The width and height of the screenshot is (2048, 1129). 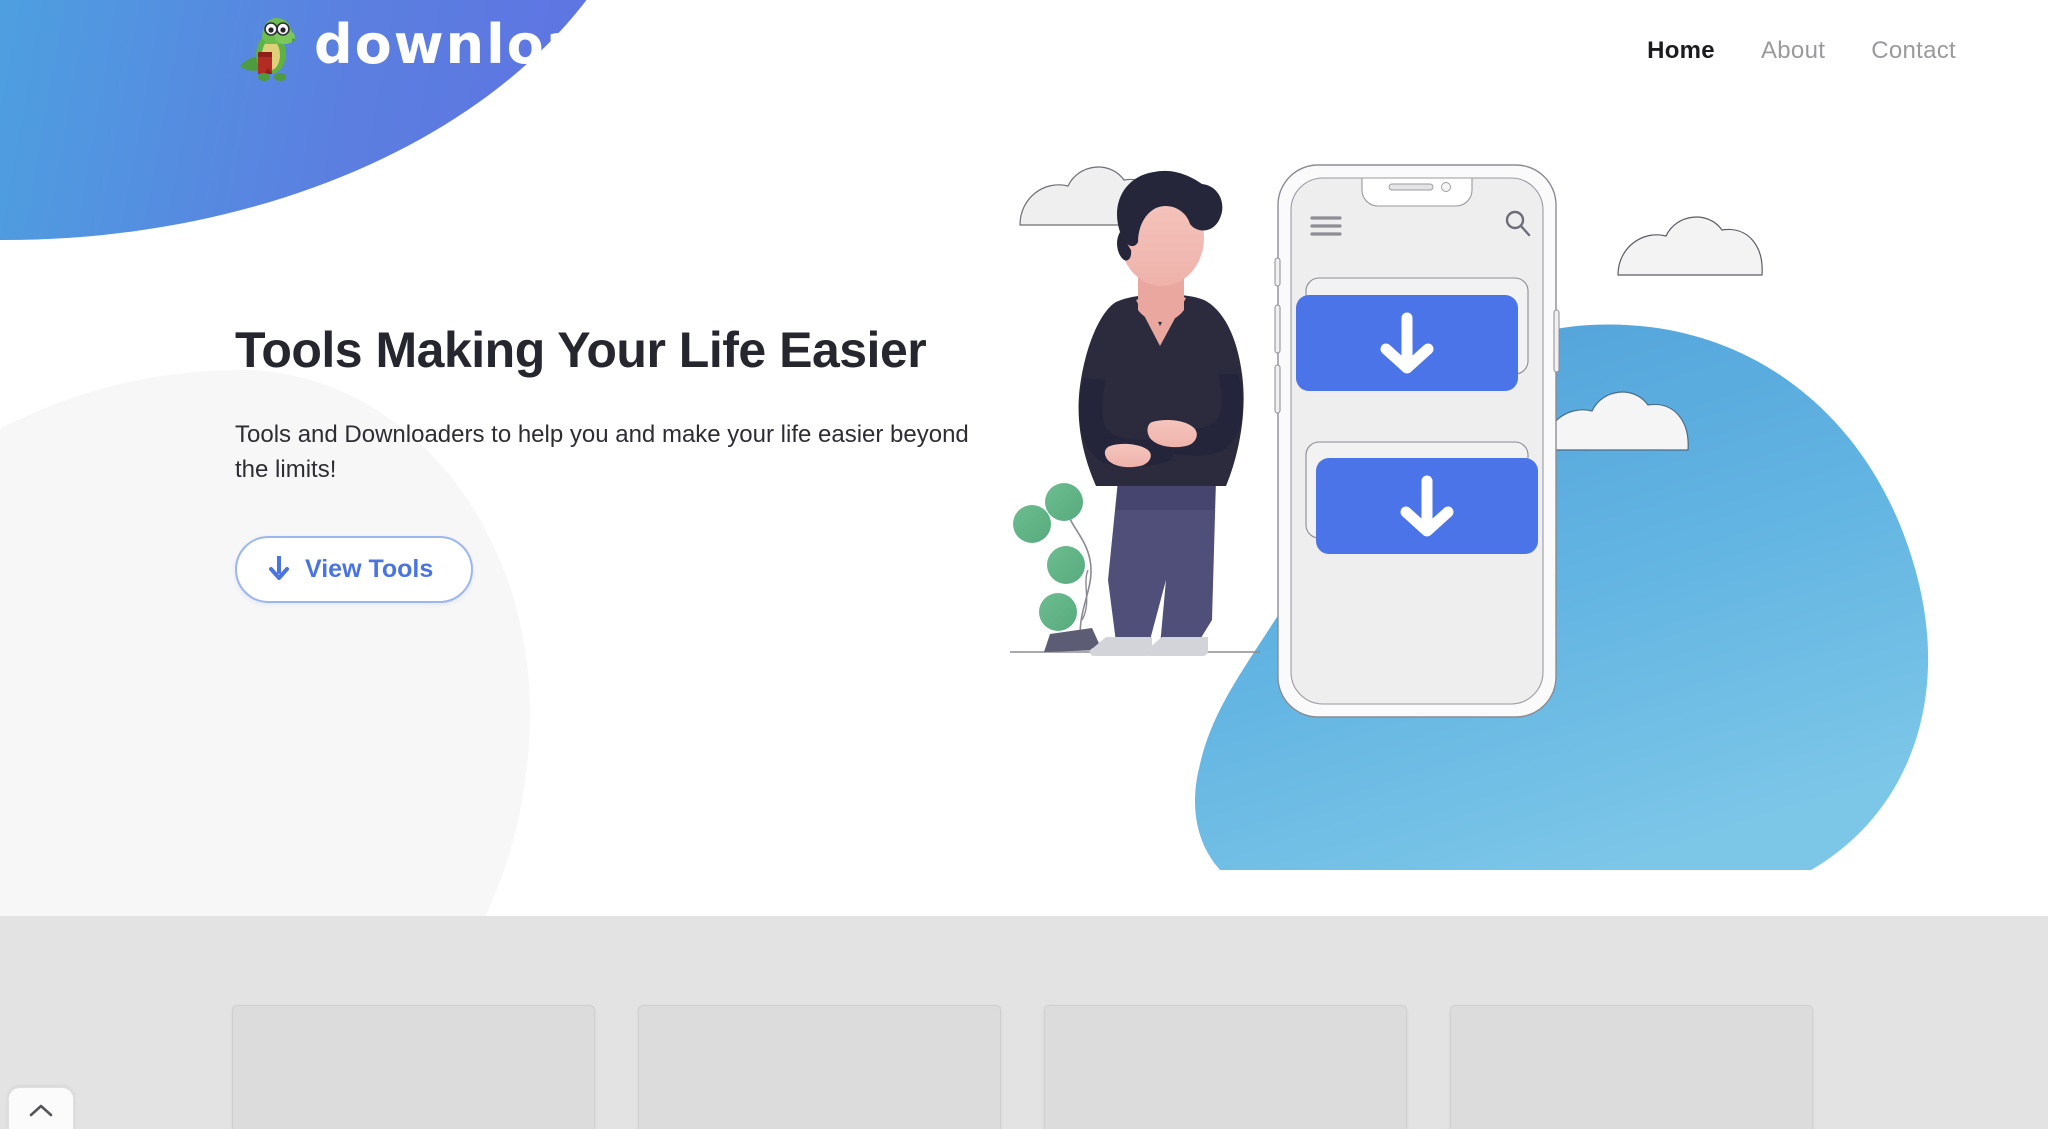 What do you see at coordinates (1690, 246) in the screenshot?
I see `cloud-top-right` at bounding box center [1690, 246].